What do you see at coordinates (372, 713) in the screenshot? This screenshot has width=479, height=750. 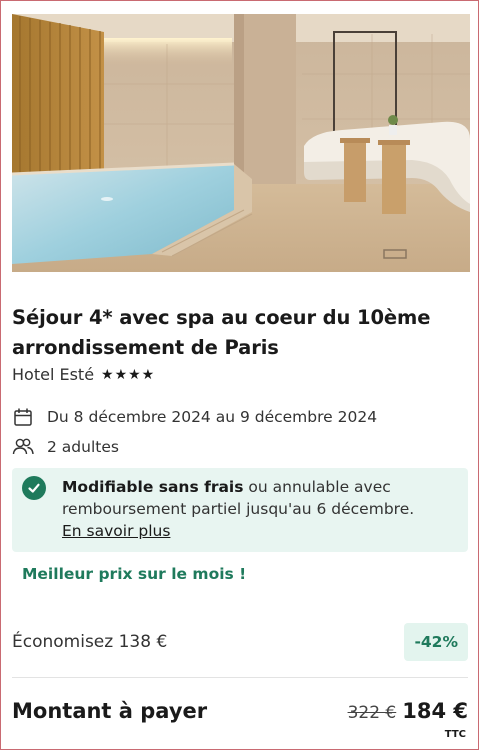 I see `original-price: 322 €` at bounding box center [372, 713].